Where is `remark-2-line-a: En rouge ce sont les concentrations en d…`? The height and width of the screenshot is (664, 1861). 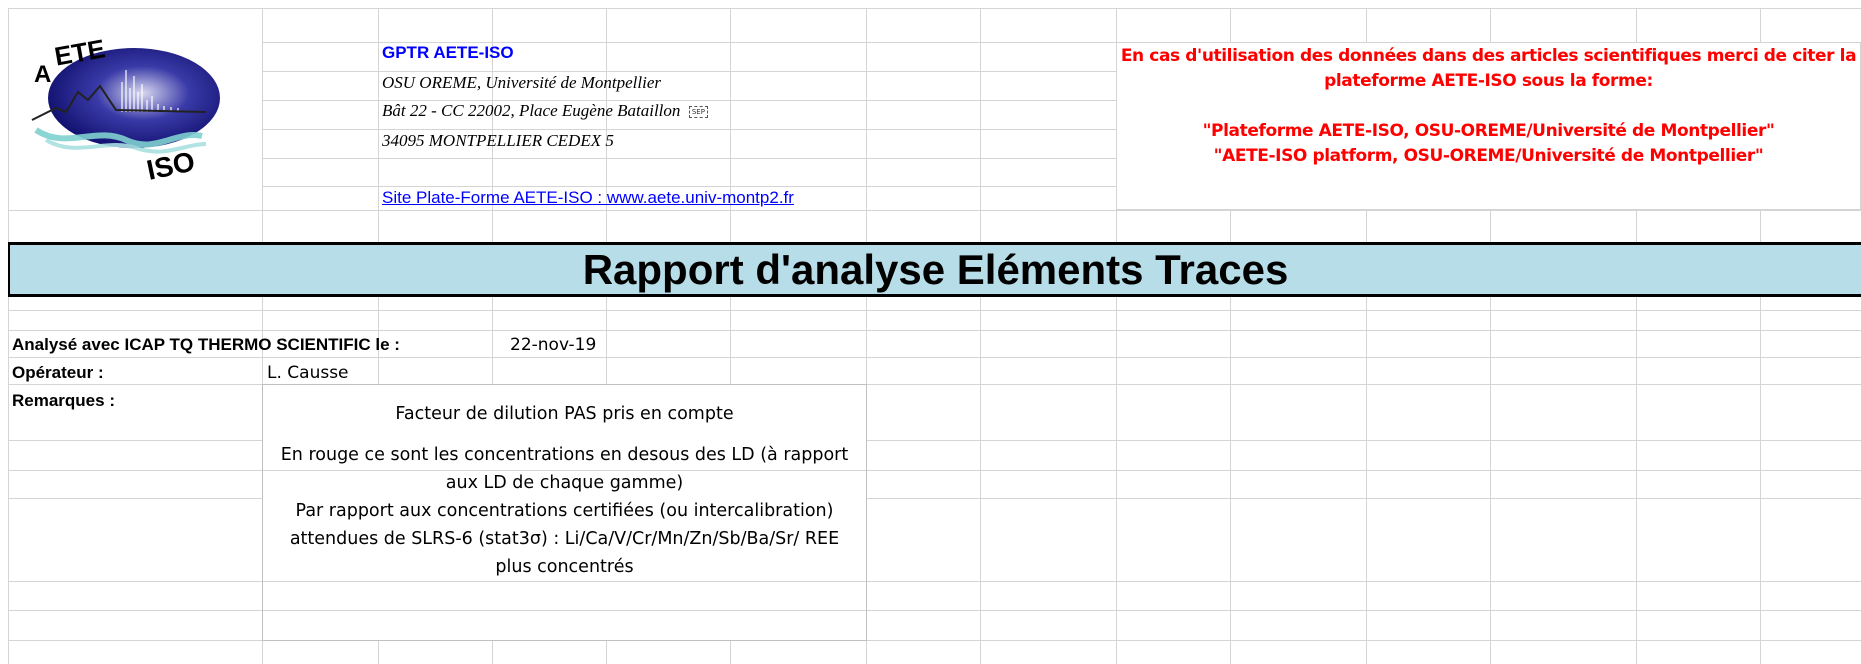
remark-2-line-a: En rouge ce sont les concentrations en d… is located at coordinates (564, 455).